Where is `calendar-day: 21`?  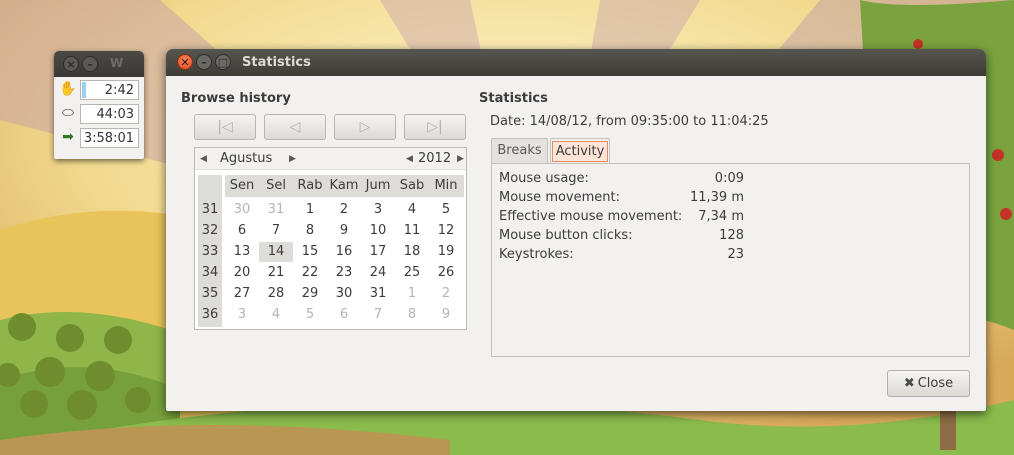
calendar-day: 21 is located at coordinates (276, 273).